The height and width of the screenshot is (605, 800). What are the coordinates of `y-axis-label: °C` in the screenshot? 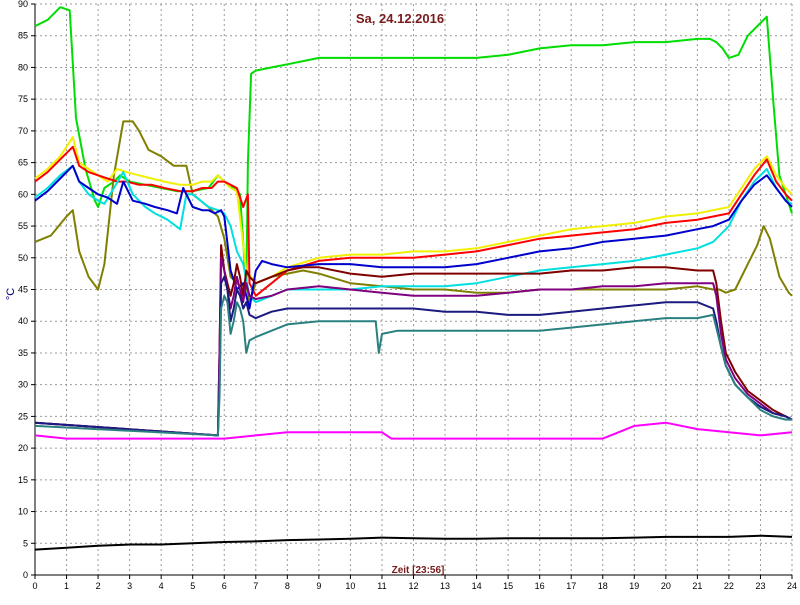 It's located at (11, 294).